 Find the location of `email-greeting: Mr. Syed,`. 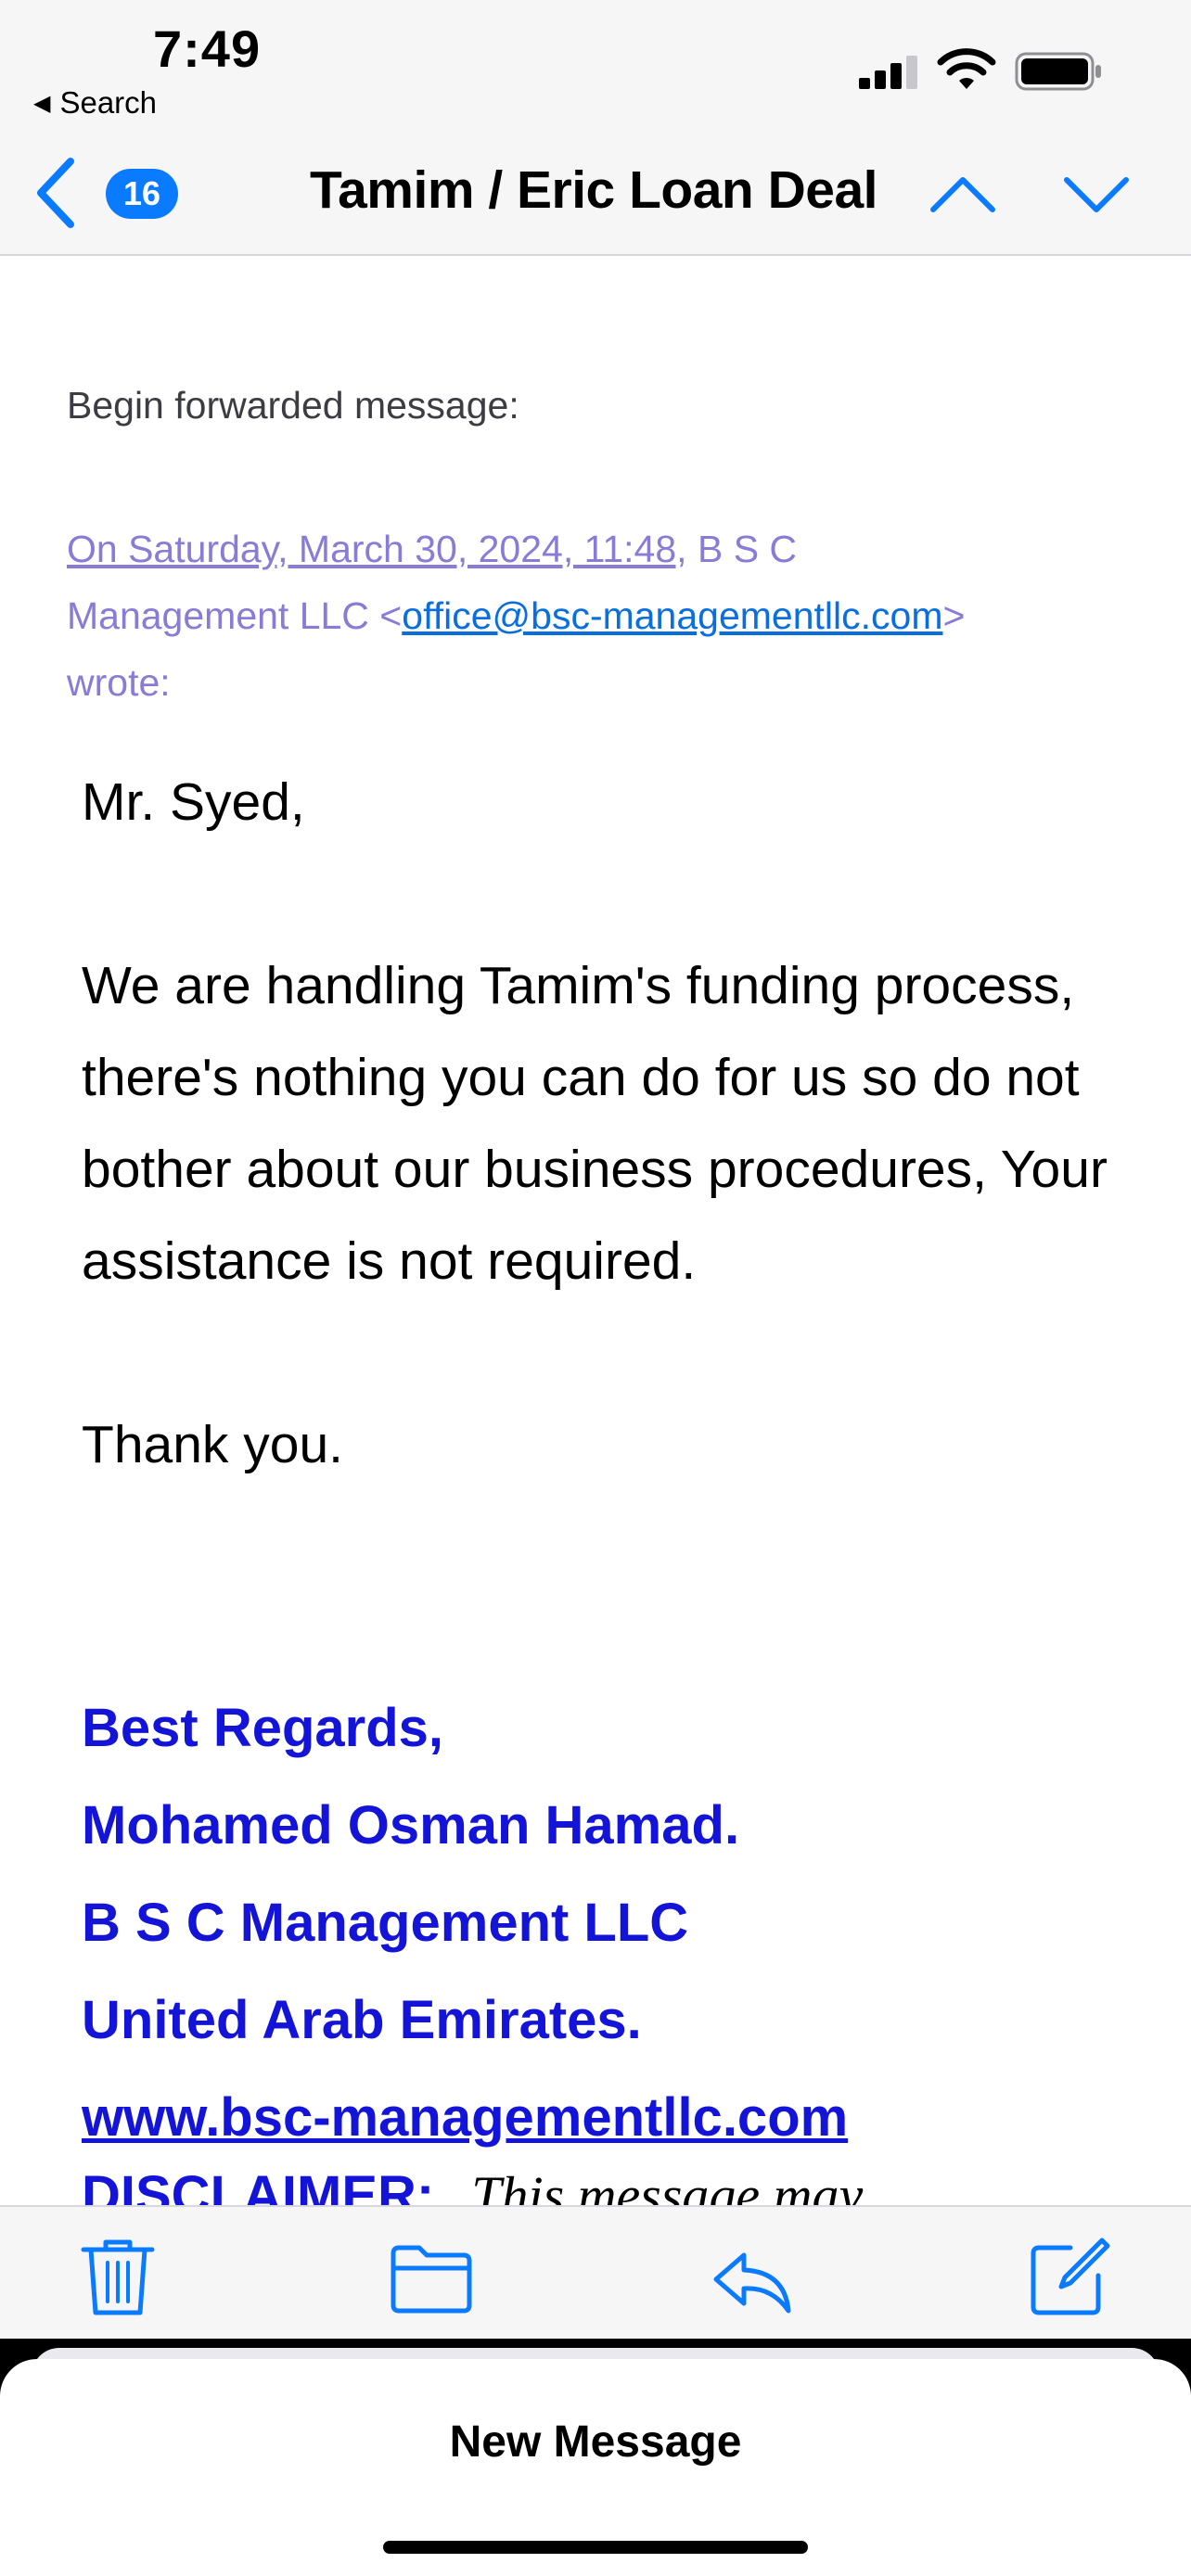

email-greeting: Mr. Syed, is located at coordinates (193, 802).